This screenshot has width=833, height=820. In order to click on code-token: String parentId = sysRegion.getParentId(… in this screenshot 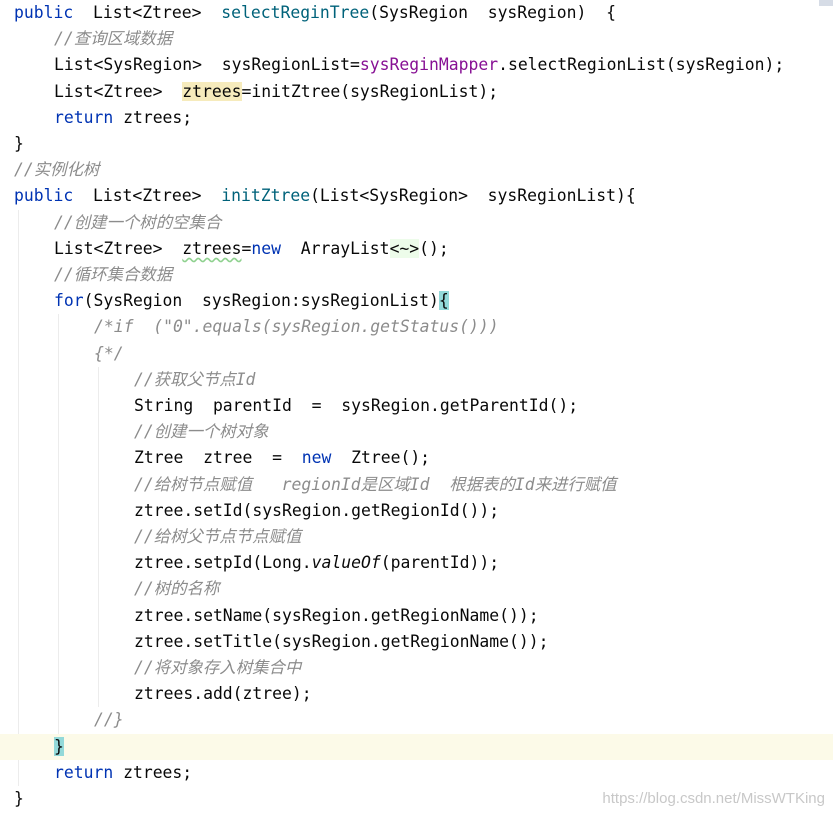, I will do `click(356, 405)`.